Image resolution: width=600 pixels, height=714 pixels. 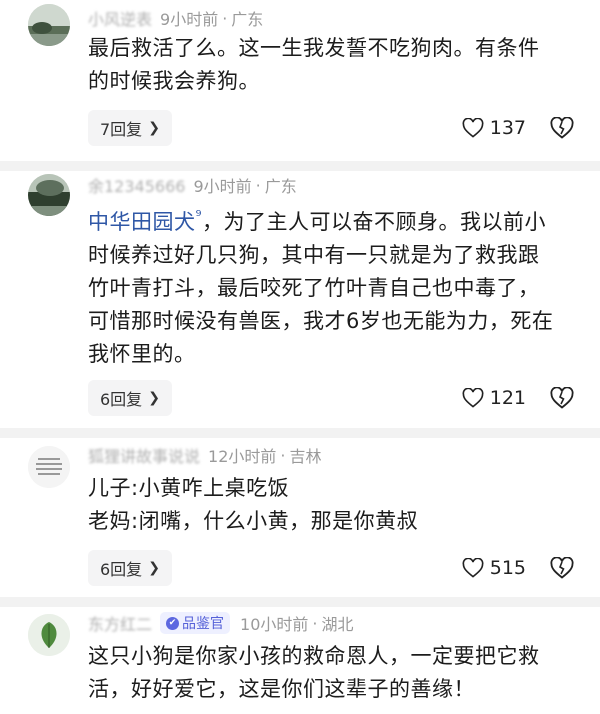 What do you see at coordinates (324, 505) in the screenshot?
I see `comment-text: 儿子:小黄咋上桌吃饭 老妈:闭嘴，什么小黄，那是你黄叔` at bounding box center [324, 505].